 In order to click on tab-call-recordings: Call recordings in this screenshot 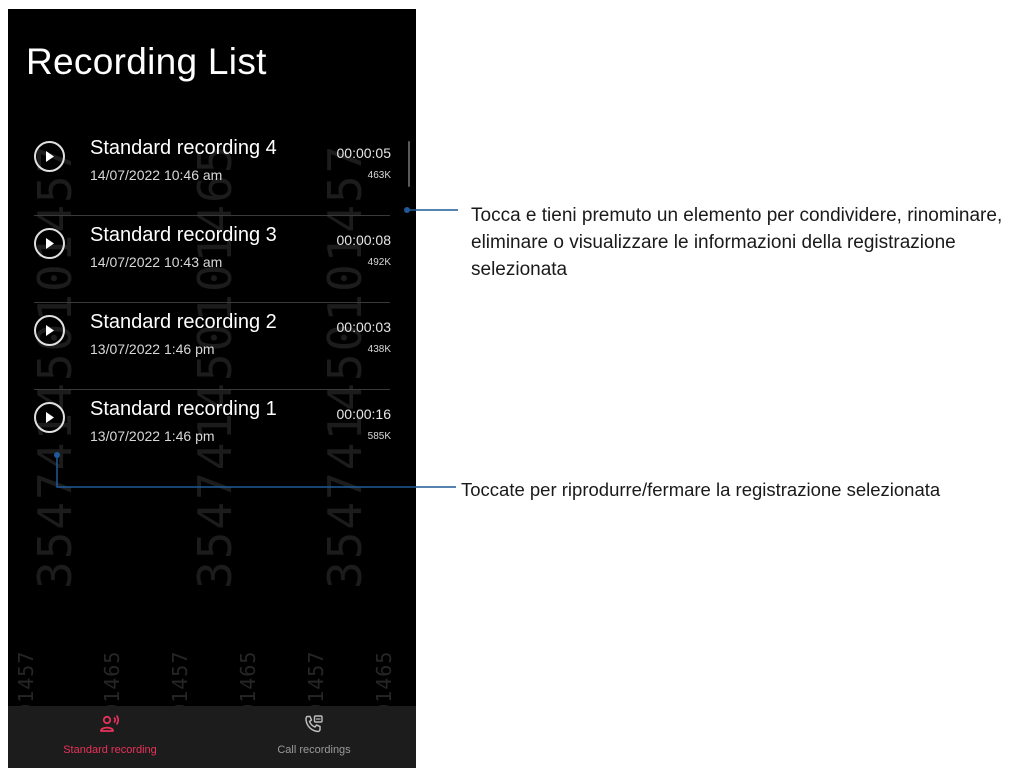, I will do `click(314, 737)`.